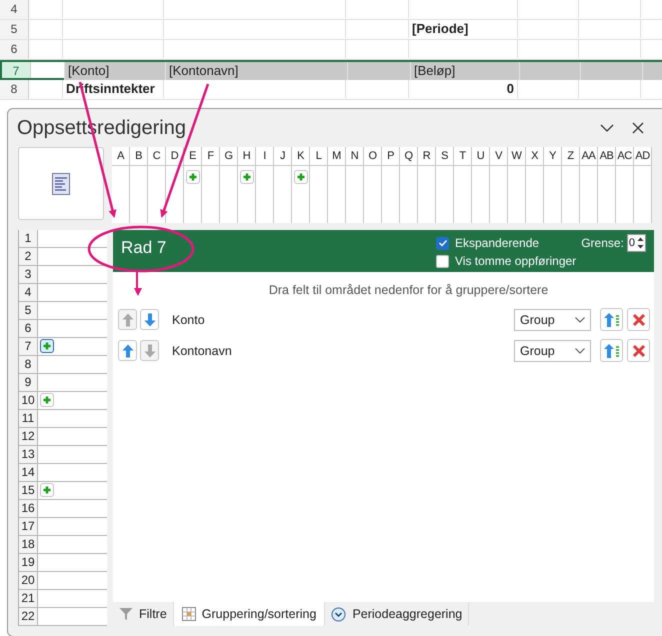 This screenshot has height=636, width=662. What do you see at coordinates (462, 156) in the screenshot?
I see `column-header: T` at bounding box center [462, 156].